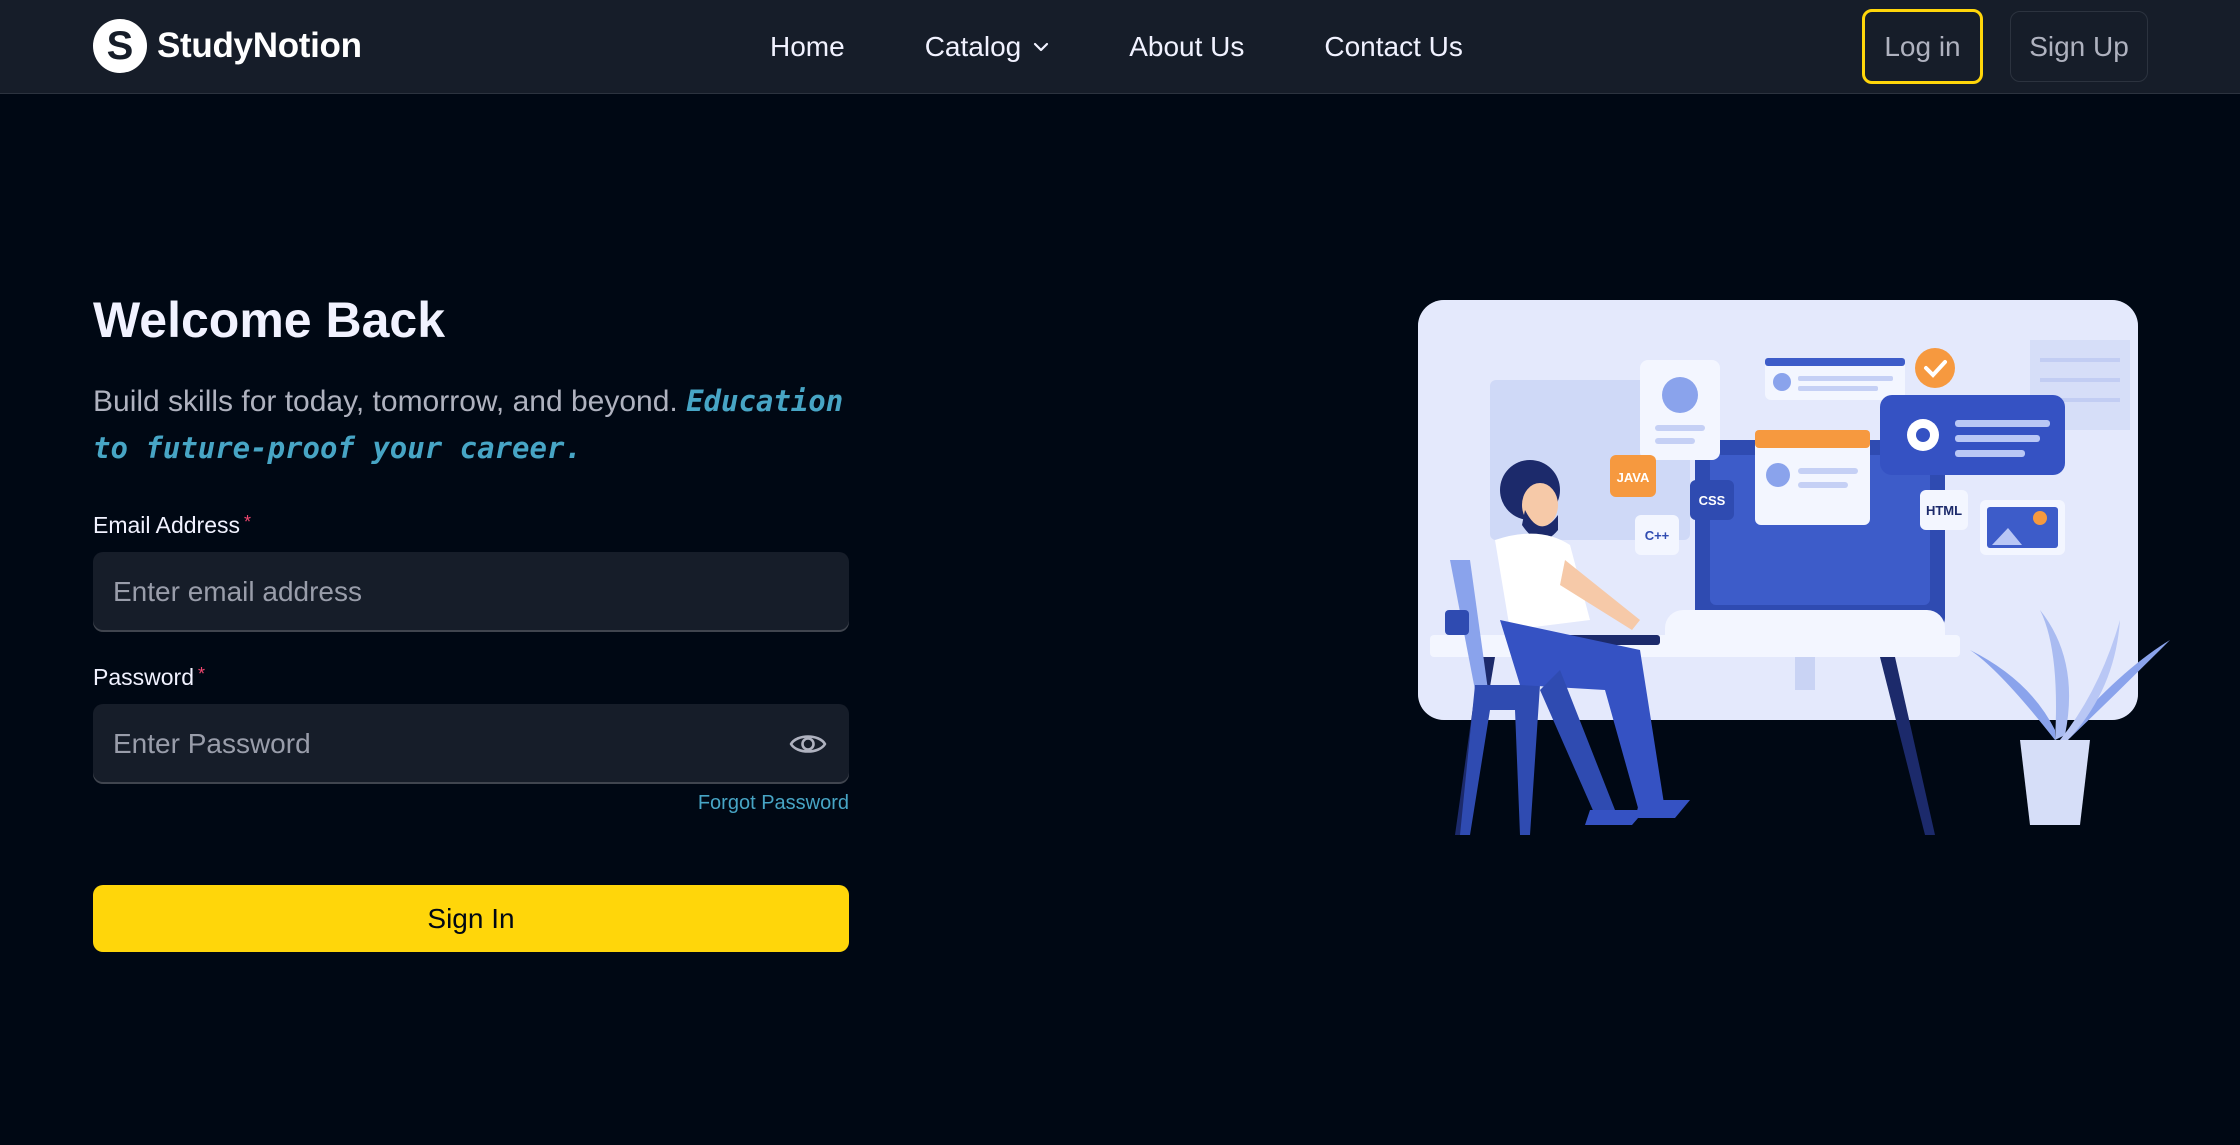 The height and width of the screenshot is (1145, 2240). I want to click on nav-contact-label: Contact Us, so click(1393, 46).